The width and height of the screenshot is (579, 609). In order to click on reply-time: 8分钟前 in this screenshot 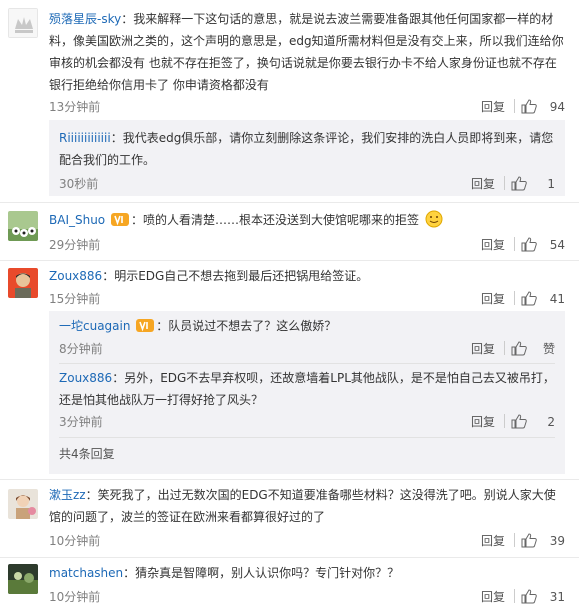, I will do `click(81, 349)`.